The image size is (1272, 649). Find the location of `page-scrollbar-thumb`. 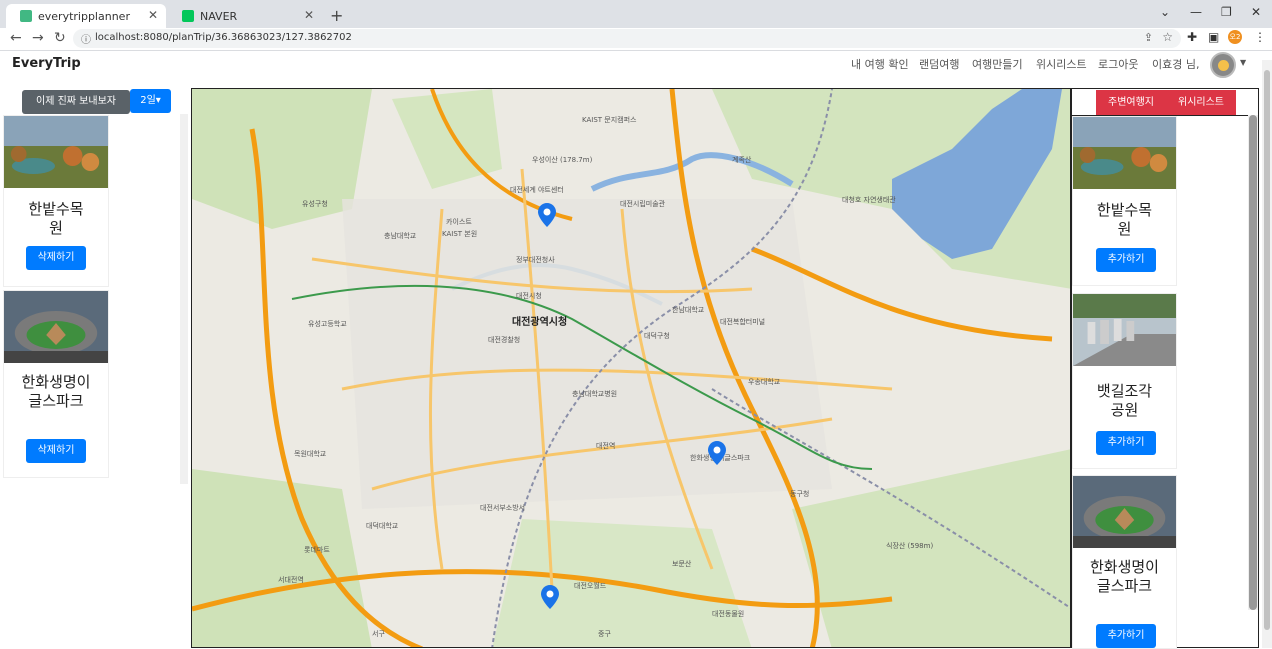

page-scrollbar-thumb is located at coordinates (1267, 350).